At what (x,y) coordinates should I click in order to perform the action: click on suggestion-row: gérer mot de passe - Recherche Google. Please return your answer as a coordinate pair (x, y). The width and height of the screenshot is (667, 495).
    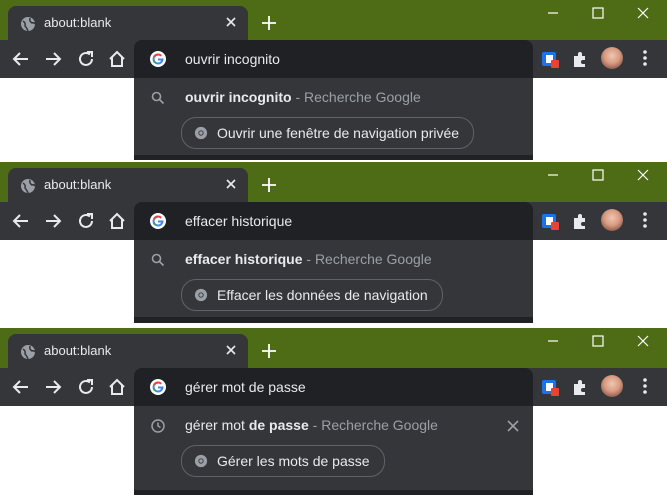
    Looking at the image, I should click on (311, 425).